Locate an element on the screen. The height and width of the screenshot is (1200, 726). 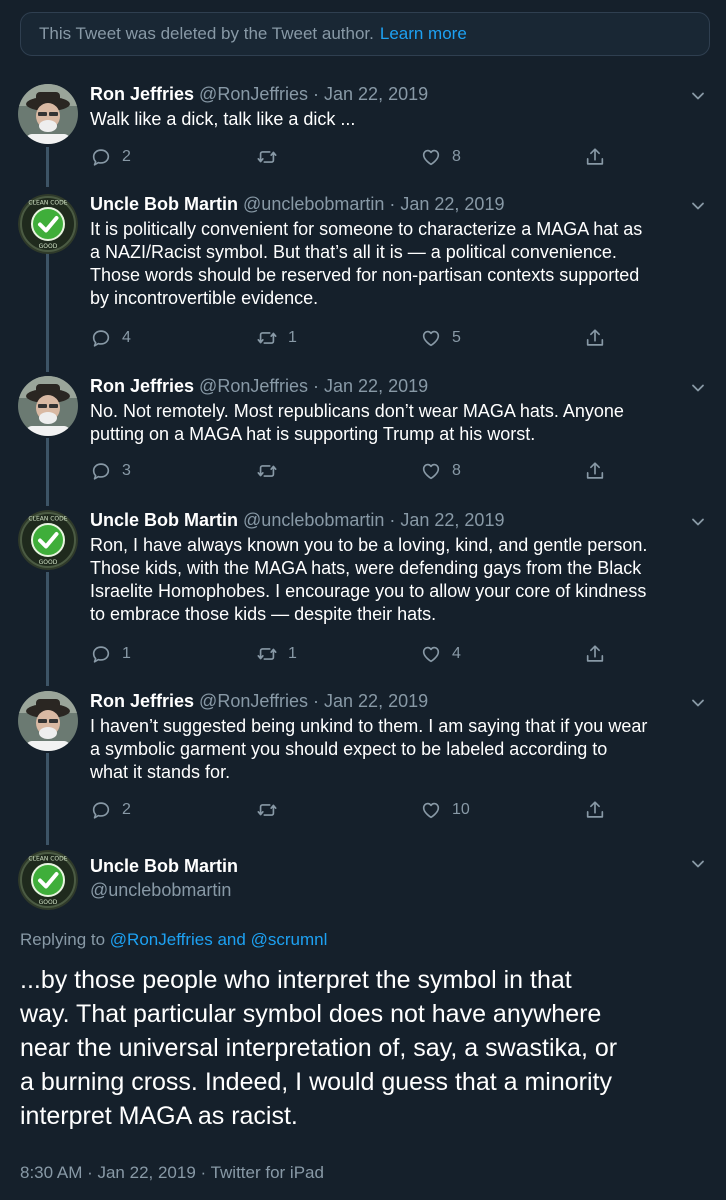
replying-to: Replying to @RonJeffries and @scrumnl is located at coordinates (173, 940).